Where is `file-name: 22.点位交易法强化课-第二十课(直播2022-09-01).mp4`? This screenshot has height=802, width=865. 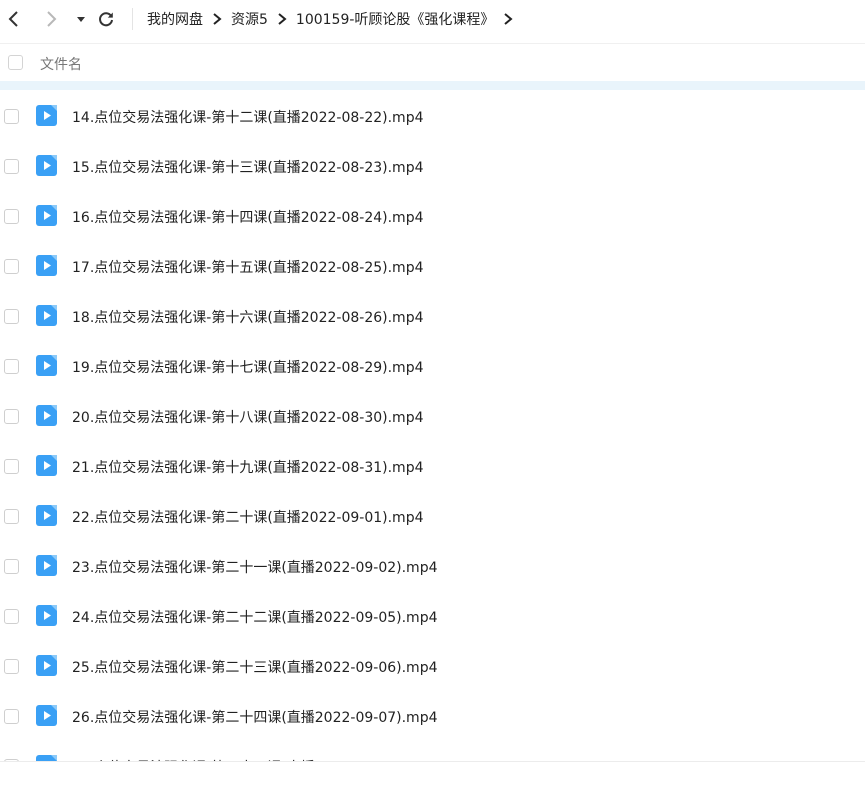
file-name: 22.点位交易法强化课-第二十课(直播2022-09-01).mp4 is located at coordinates (247, 517).